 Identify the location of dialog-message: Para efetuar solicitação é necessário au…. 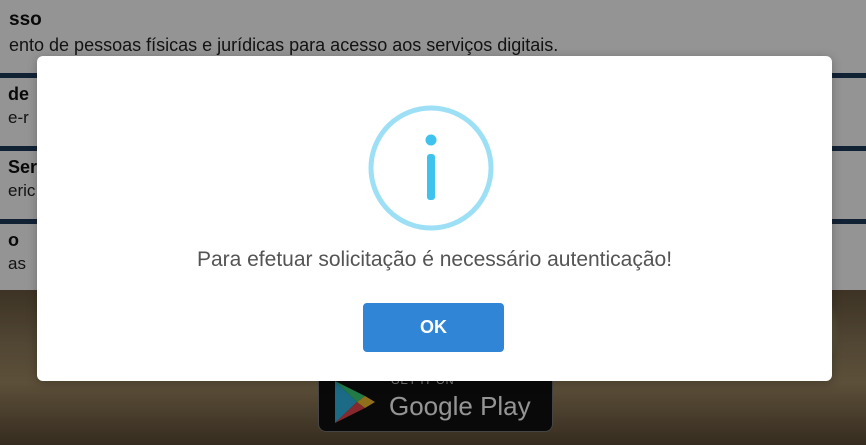
(434, 259).